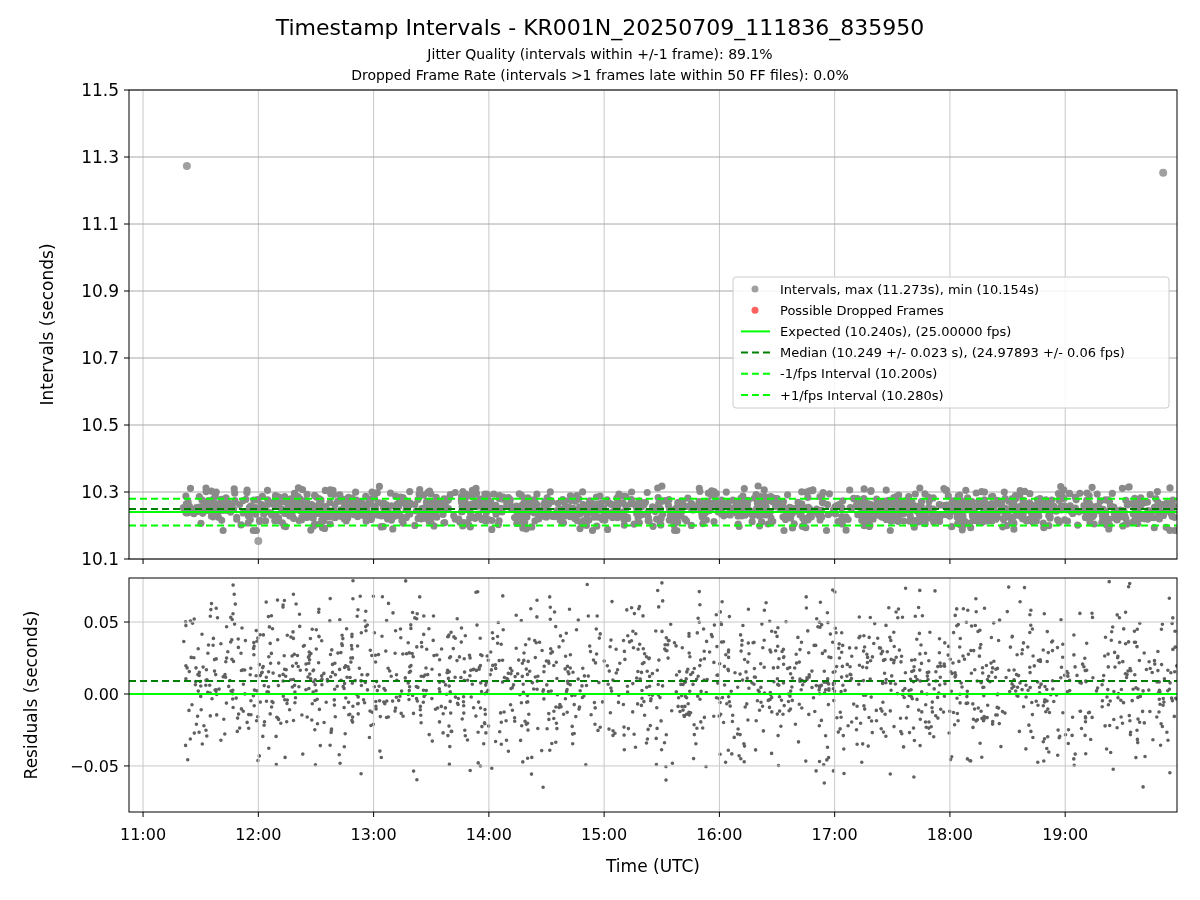  I want to click on legend-label: Median (10.249 +/- 0.023 s), (24.97893 +/- 0.06 fps), so click(952, 353).